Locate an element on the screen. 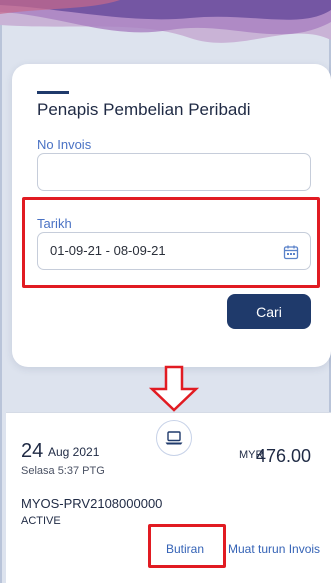 The image size is (331, 583). details-highlight-box is located at coordinates (187, 546).